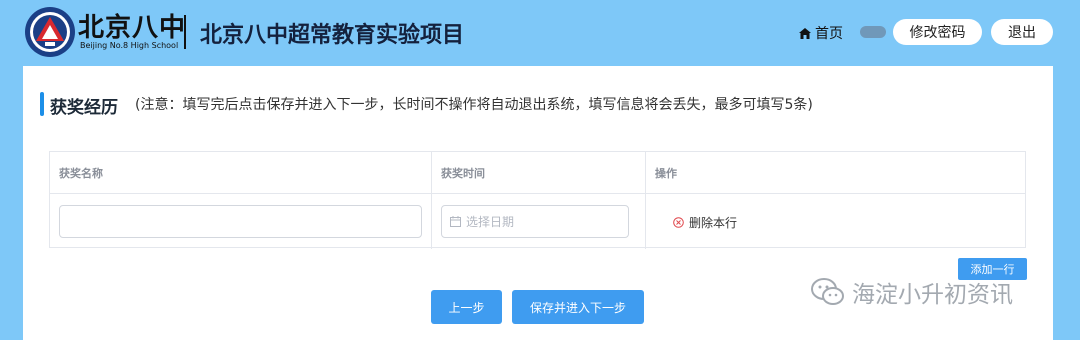 This screenshot has width=1080, height=340. What do you see at coordinates (937, 32) in the screenshot?
I see `change-password-button: 修改密码` at bounding box center [937, 32].